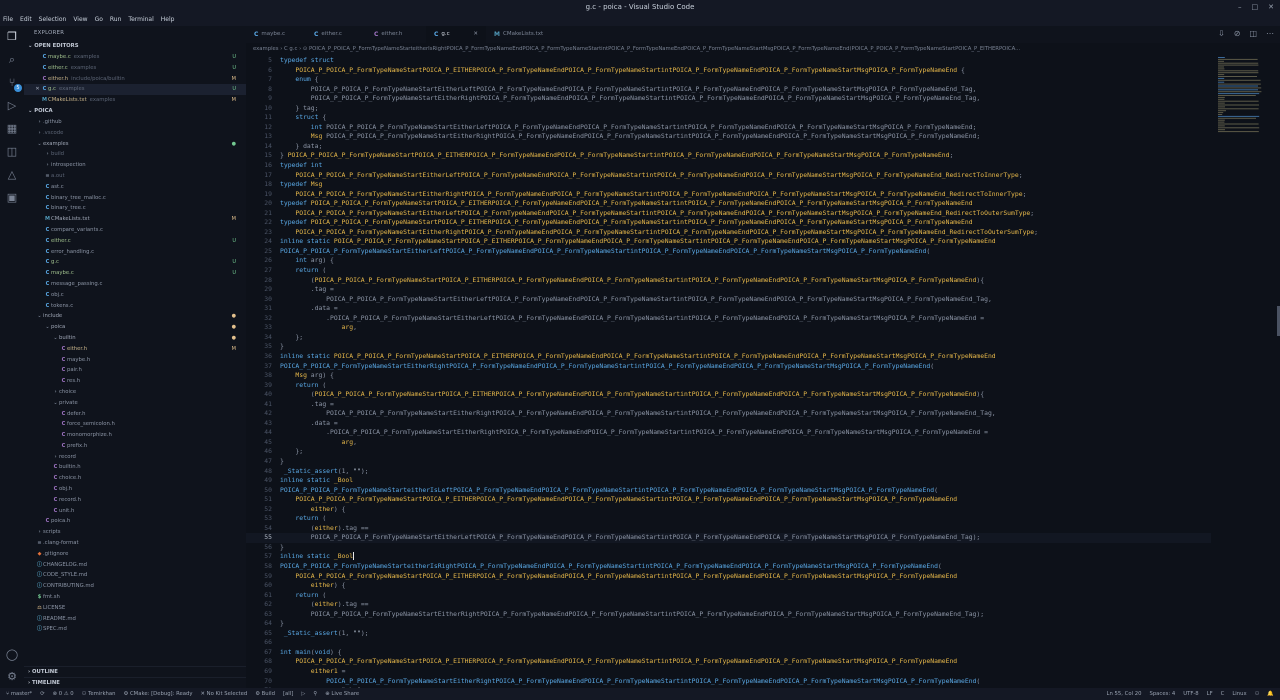 Image resolution: width=1280 pixels, height=700 pixels. I want to click on status-item: [all], so click(288, 694).